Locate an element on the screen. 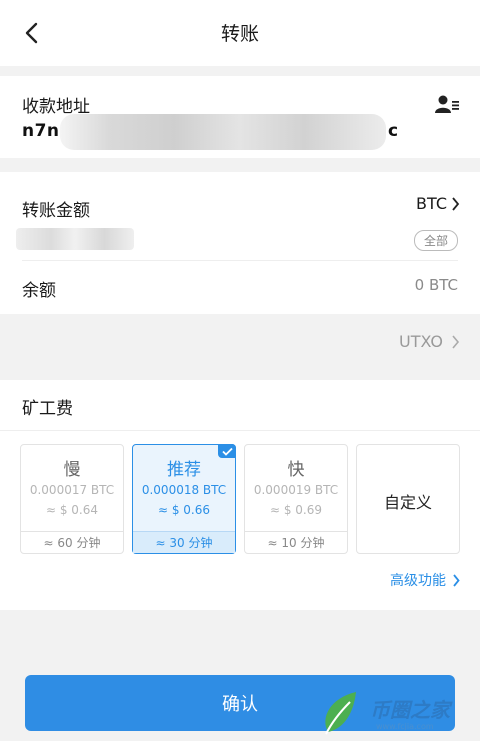  advanced-features-link: 高级功能 is located at coordinates (425, 580).